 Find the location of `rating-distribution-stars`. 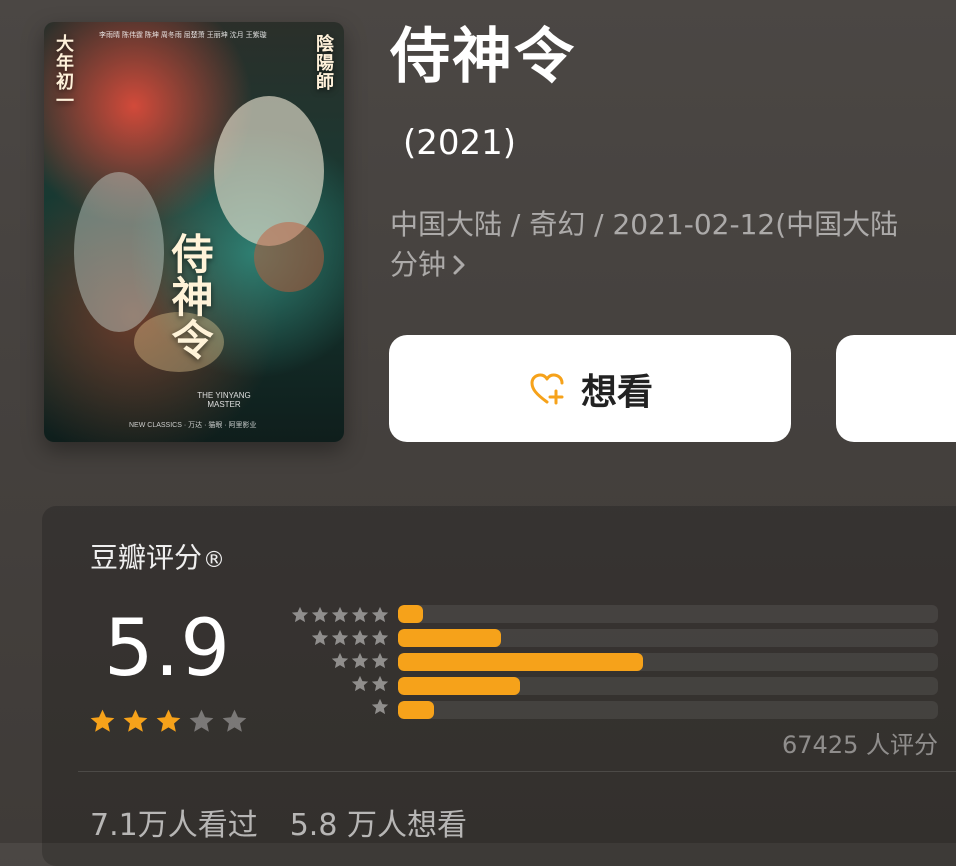

rating-distribution-stars is located at coordinates (335, 660).